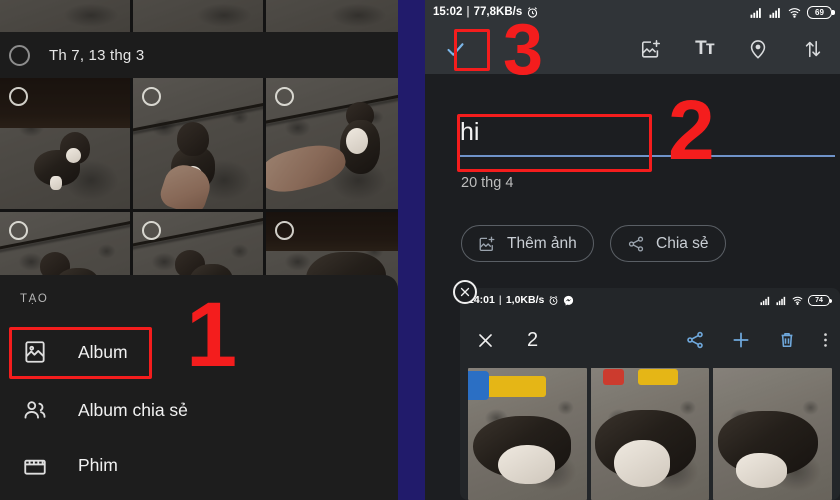  I want to click on toolbar-actions: Tт, so click(732, 49).